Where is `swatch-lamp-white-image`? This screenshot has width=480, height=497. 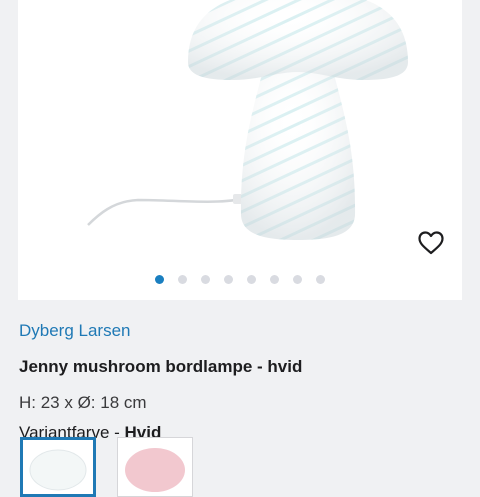 swatch-lamp-white-image is located at coordinates (58, 470).